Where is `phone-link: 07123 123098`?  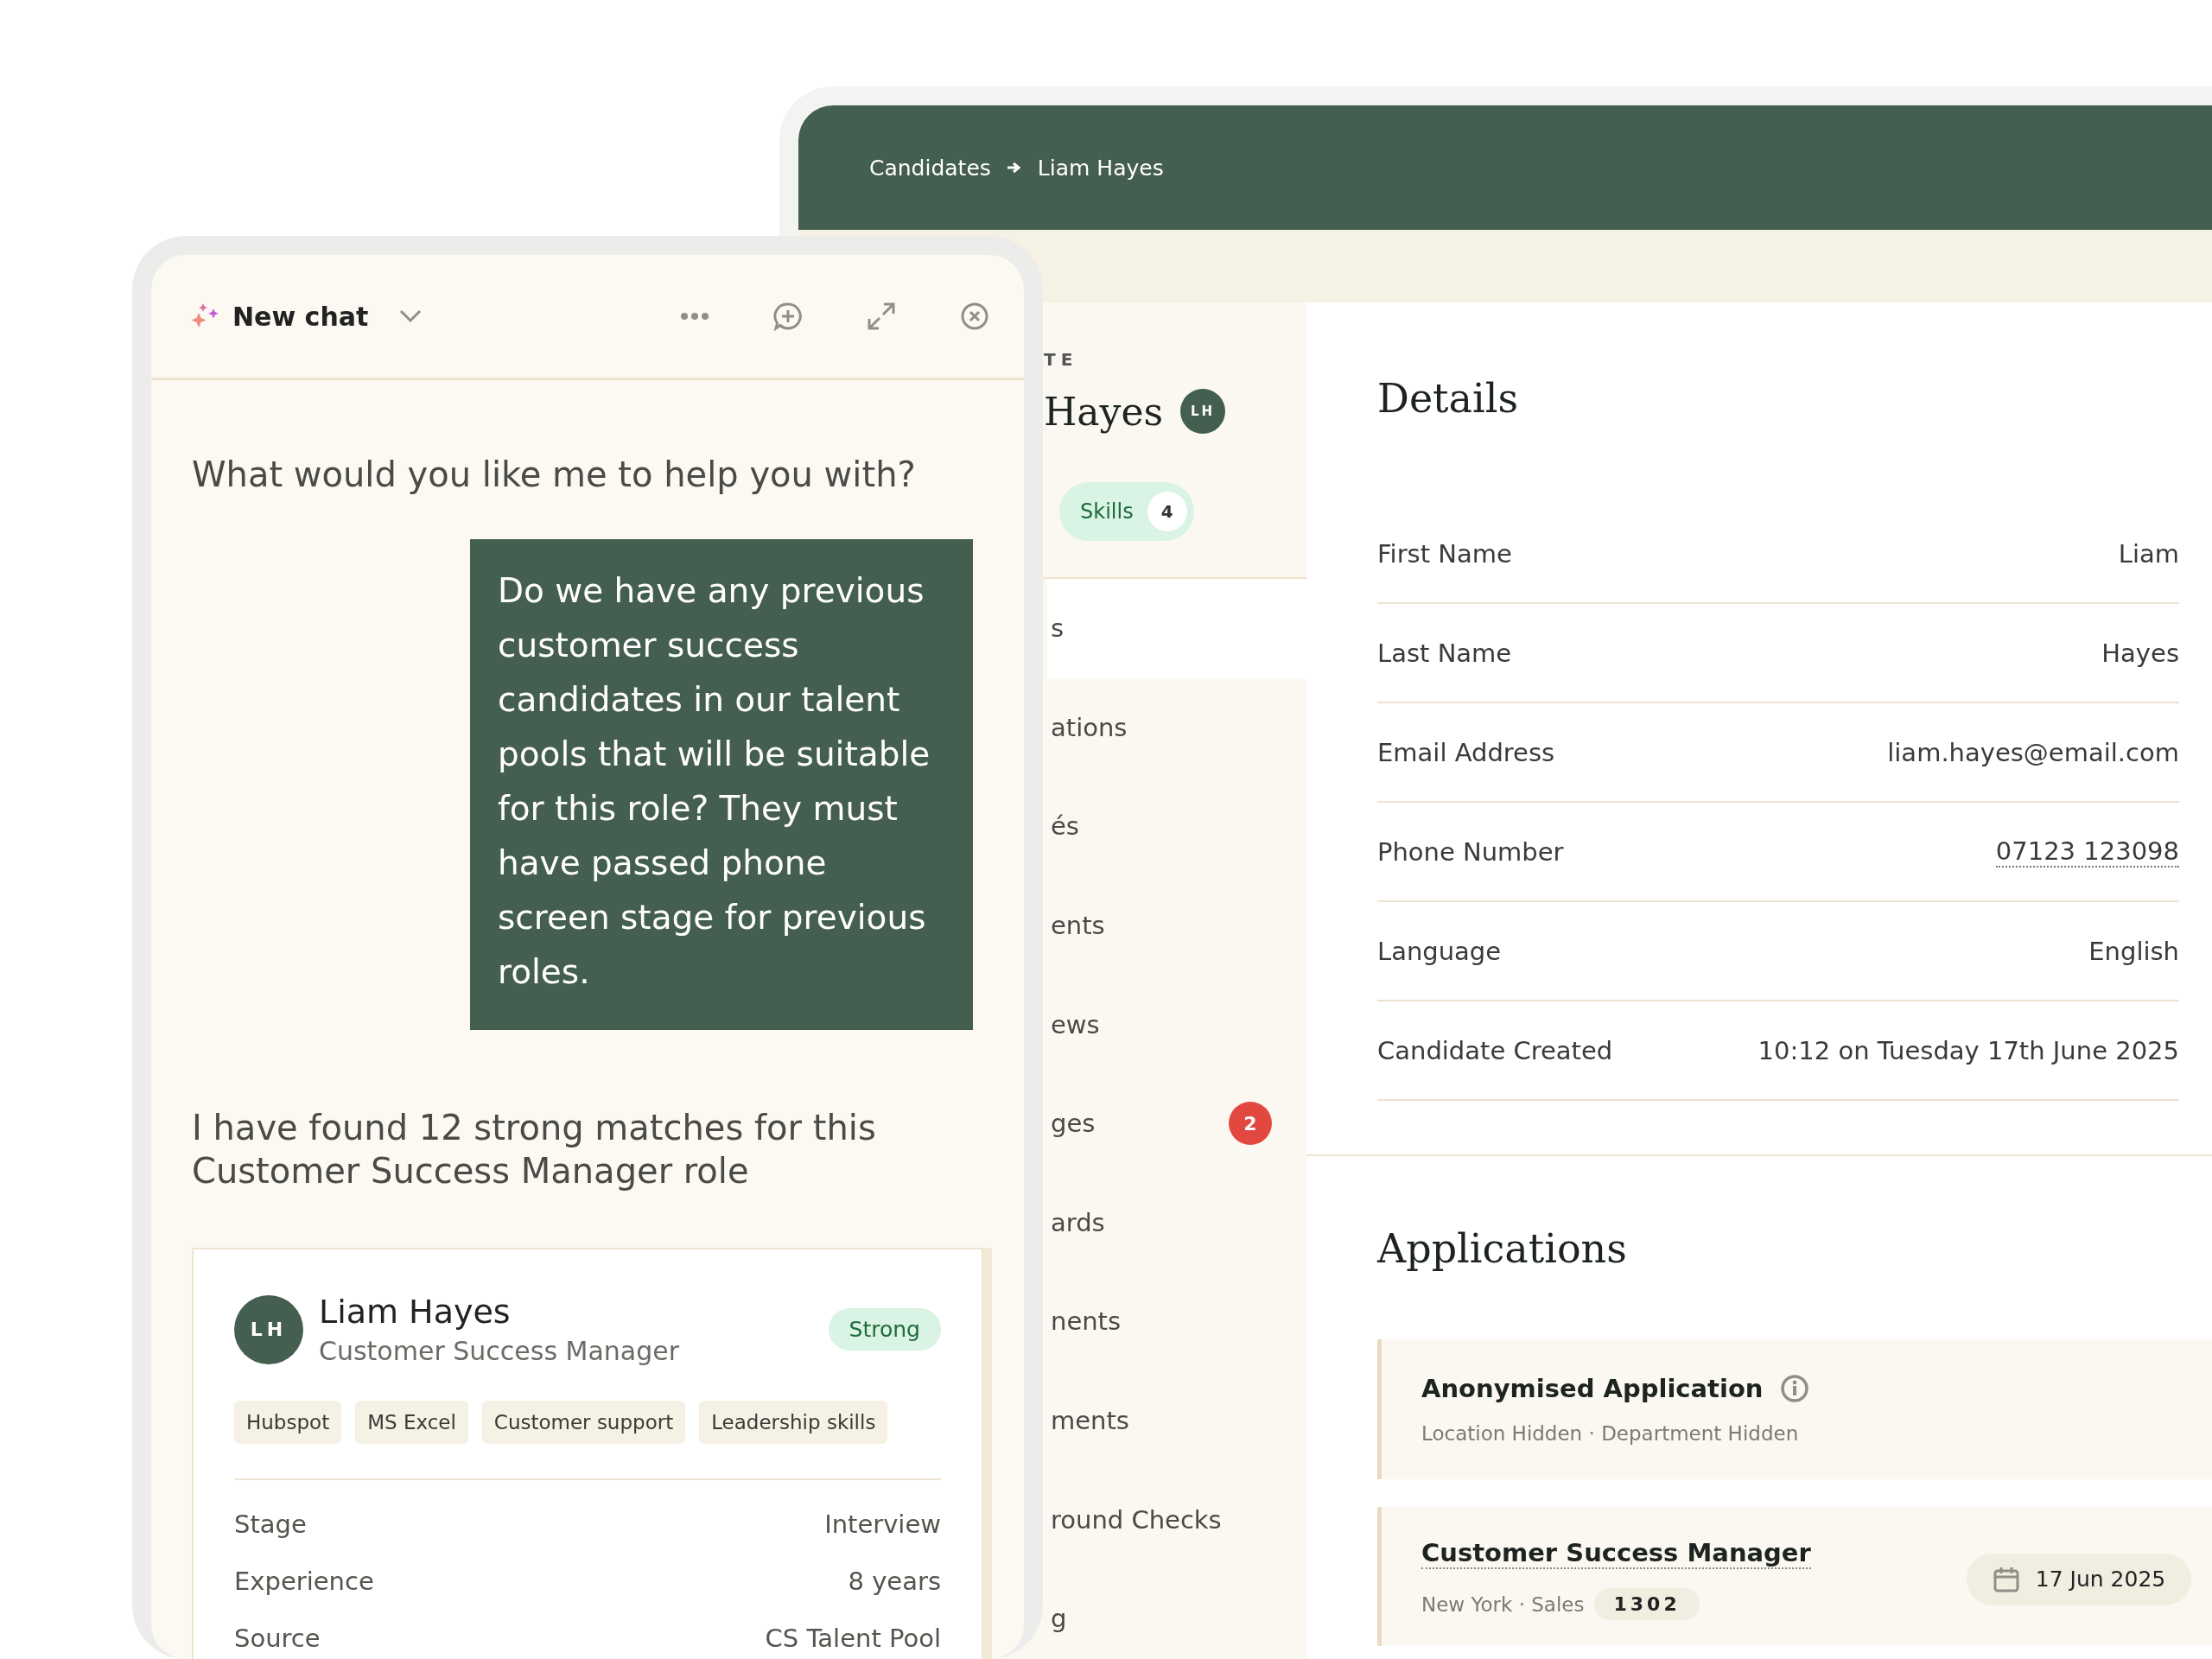
phone-link: 07123 123098 is located at coordinates (2087, 852).